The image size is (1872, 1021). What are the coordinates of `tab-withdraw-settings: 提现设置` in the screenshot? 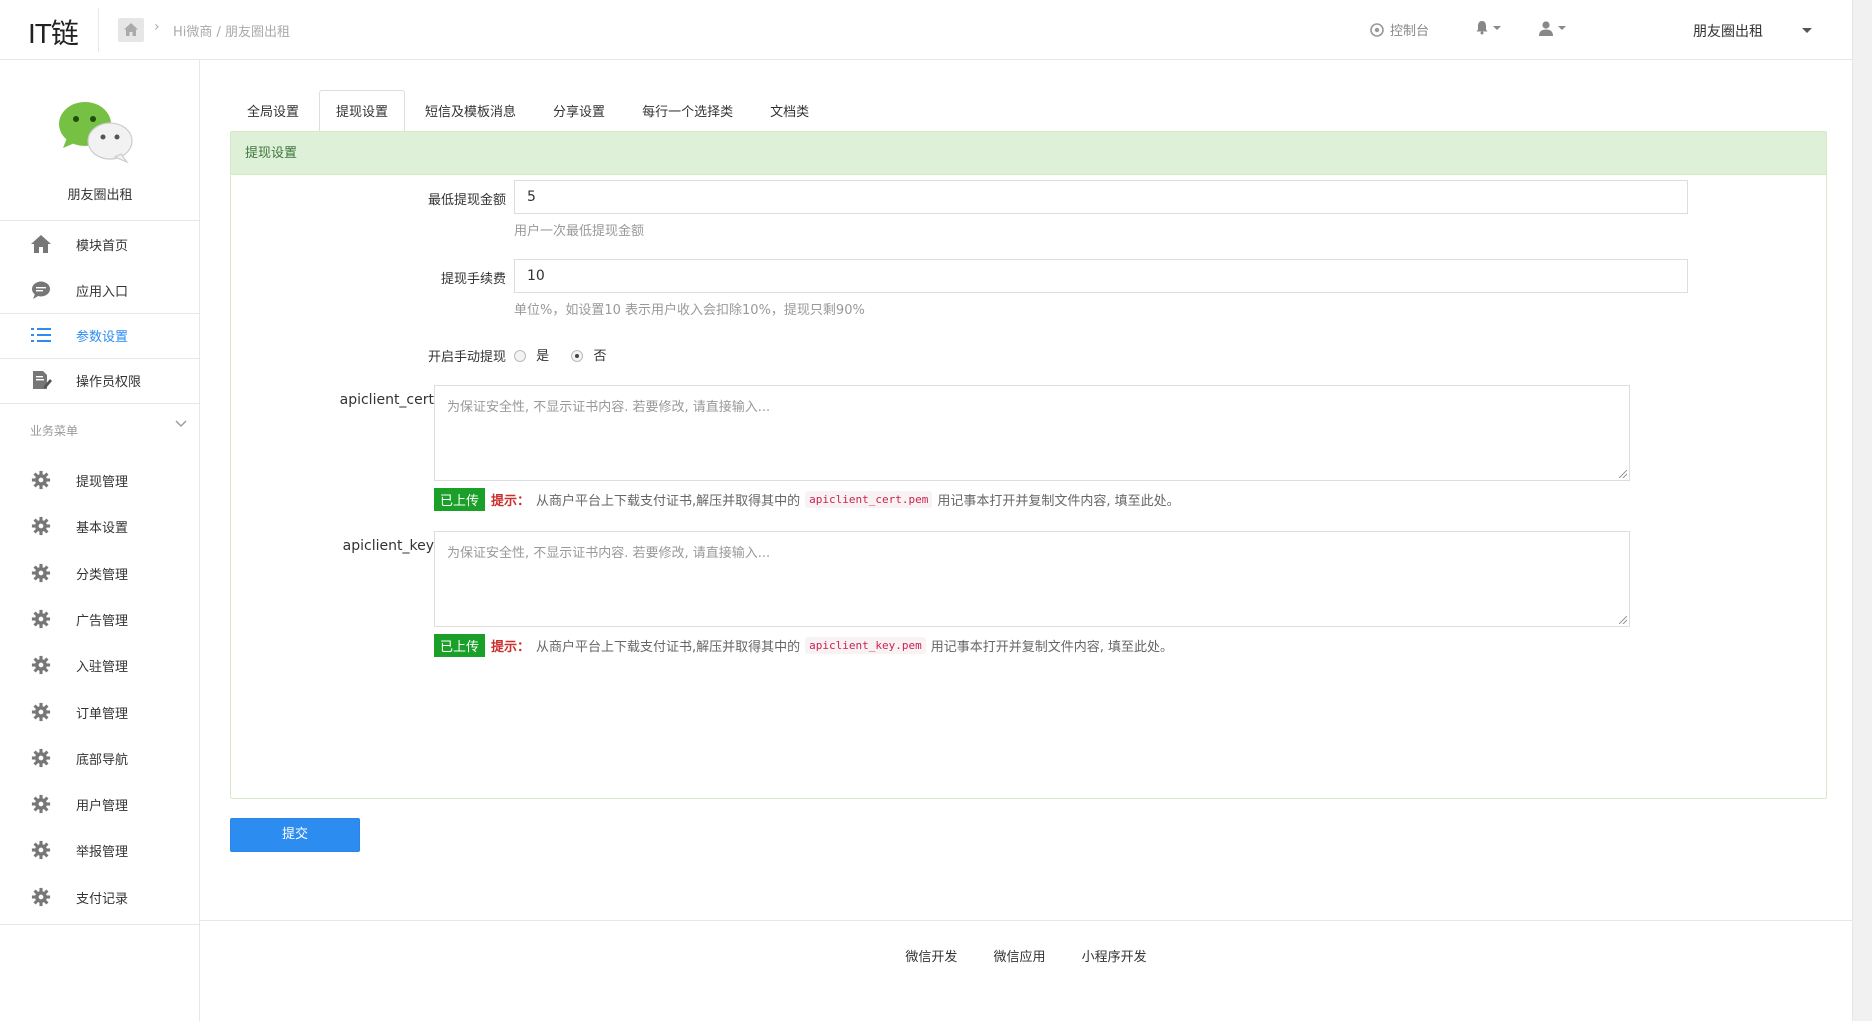 It's located at (362, 111).